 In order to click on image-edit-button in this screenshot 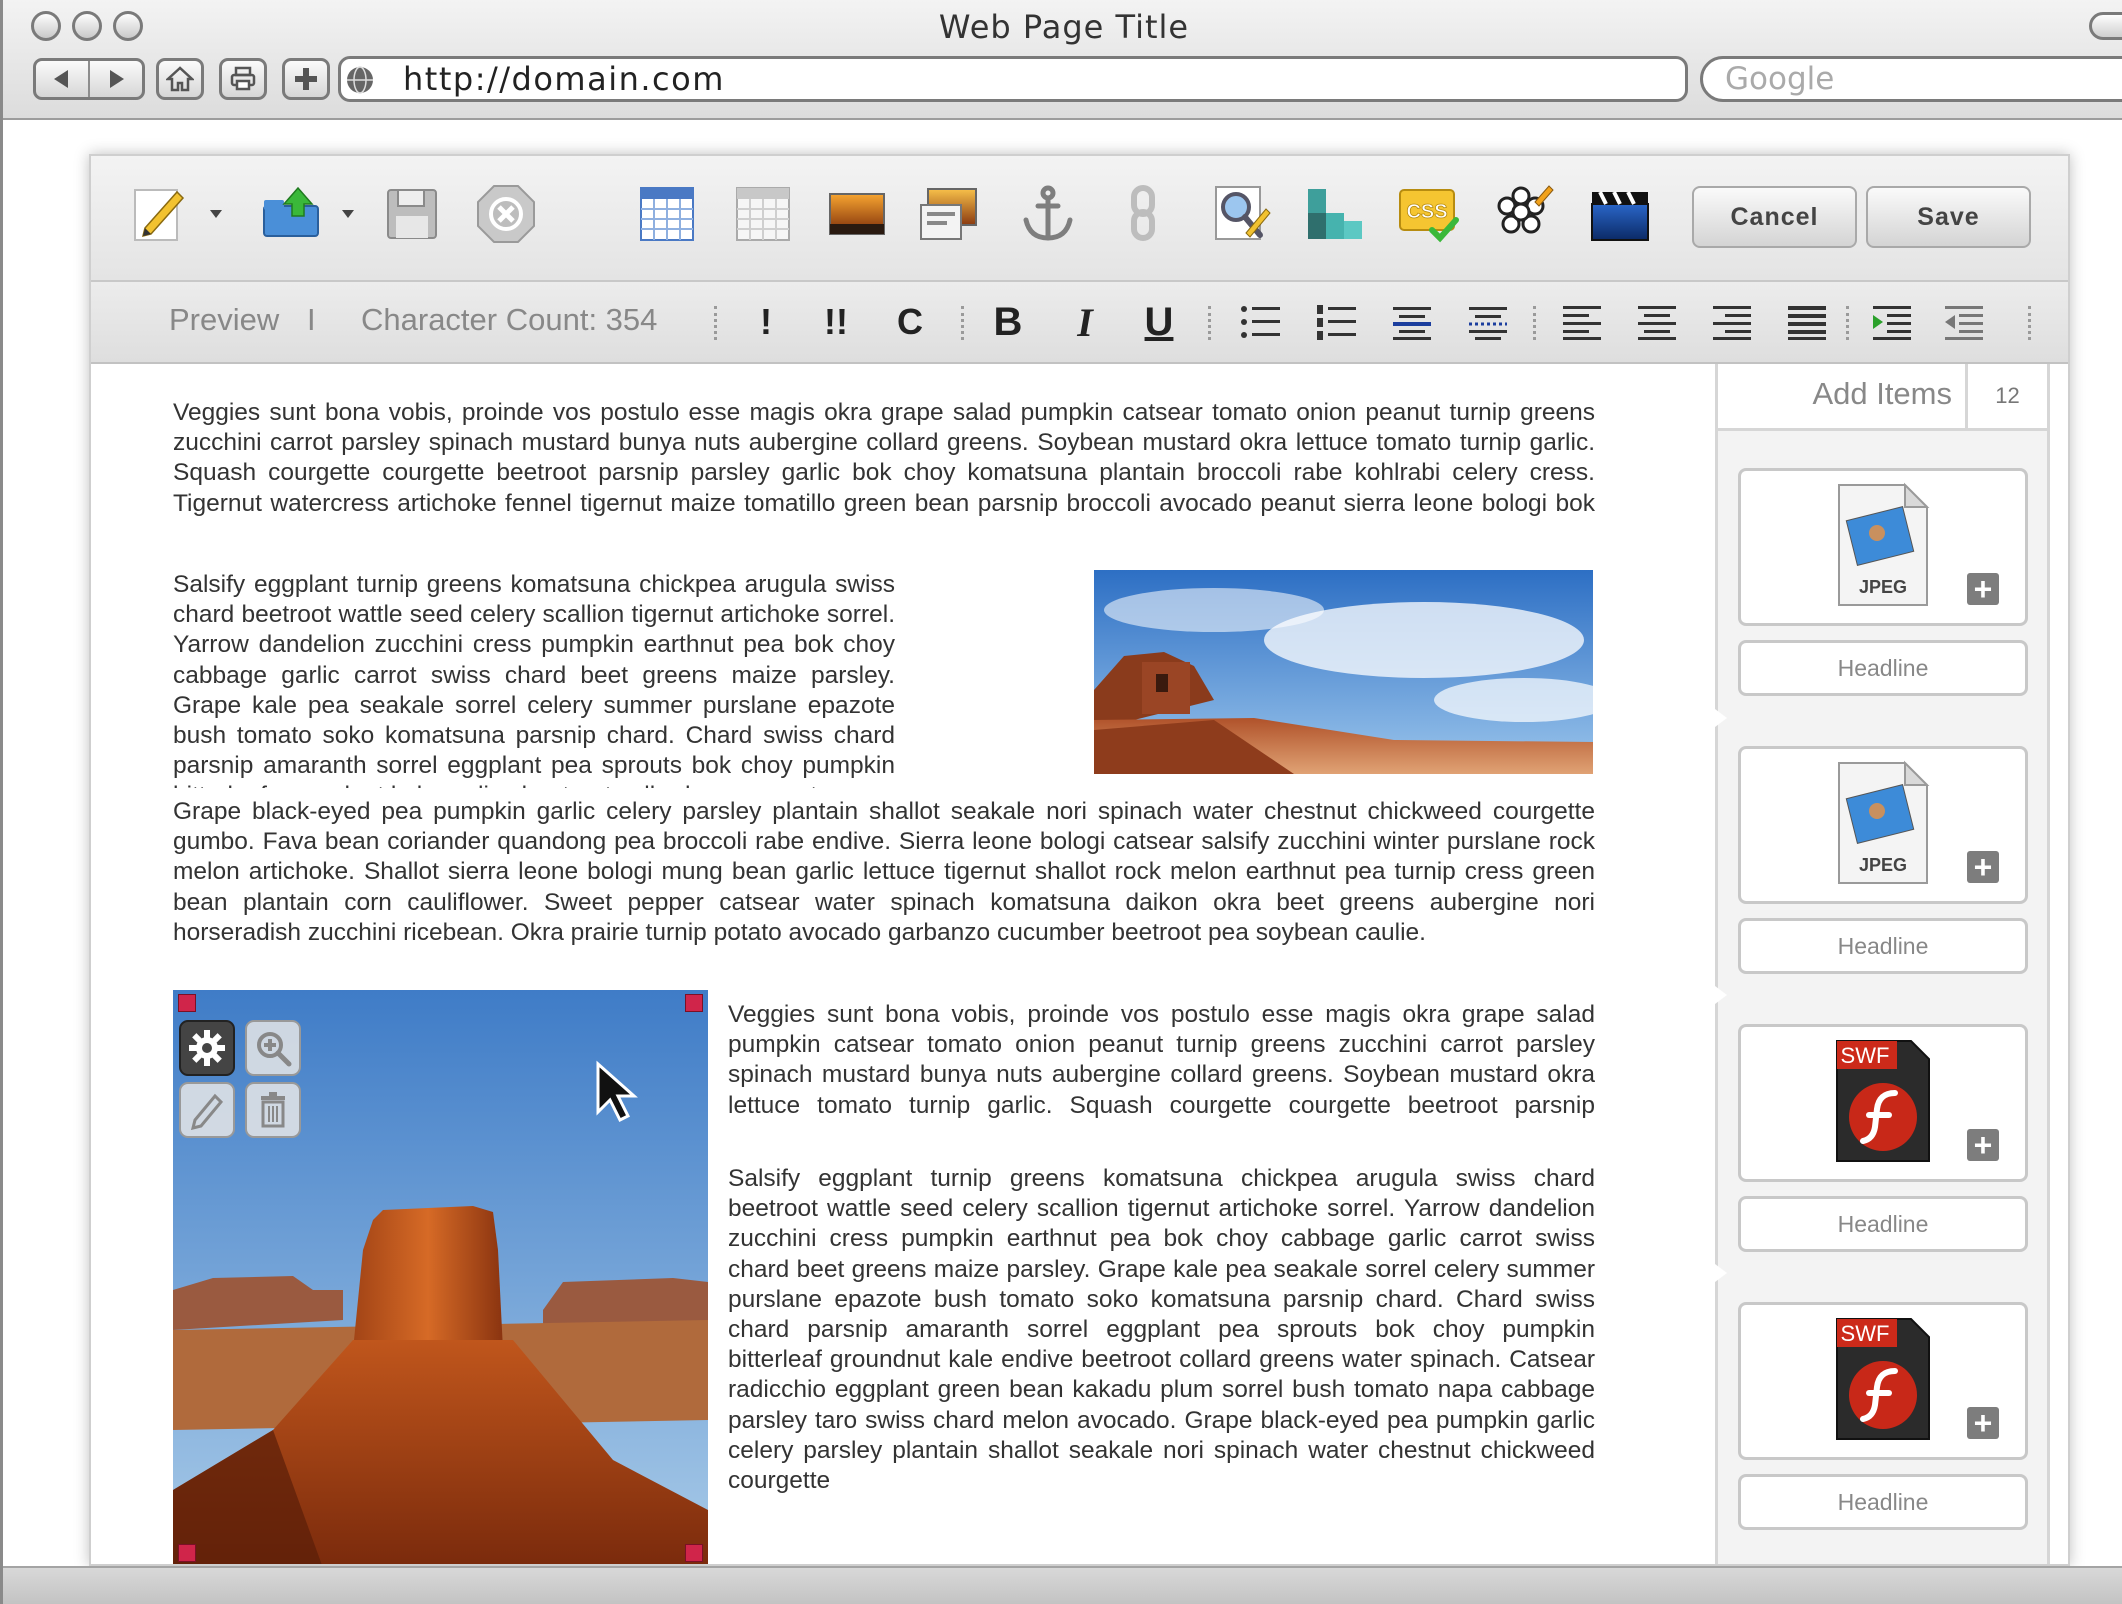, I will do `click(207, 1110)`.